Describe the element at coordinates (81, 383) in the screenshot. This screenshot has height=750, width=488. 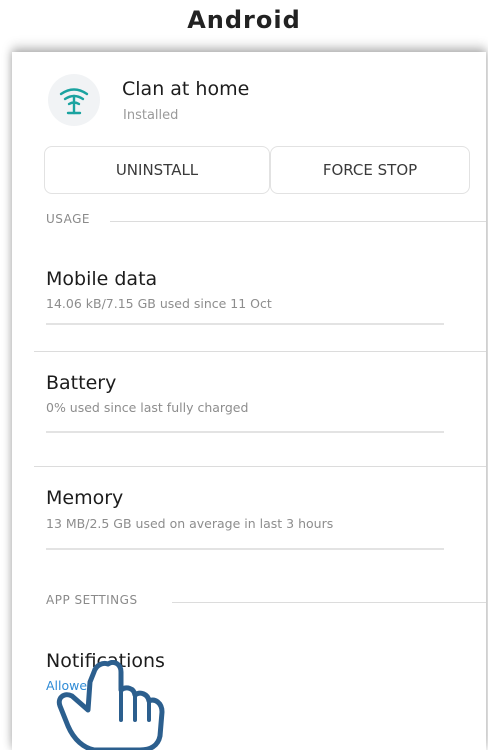
I see `row-title: Battery` at that location.